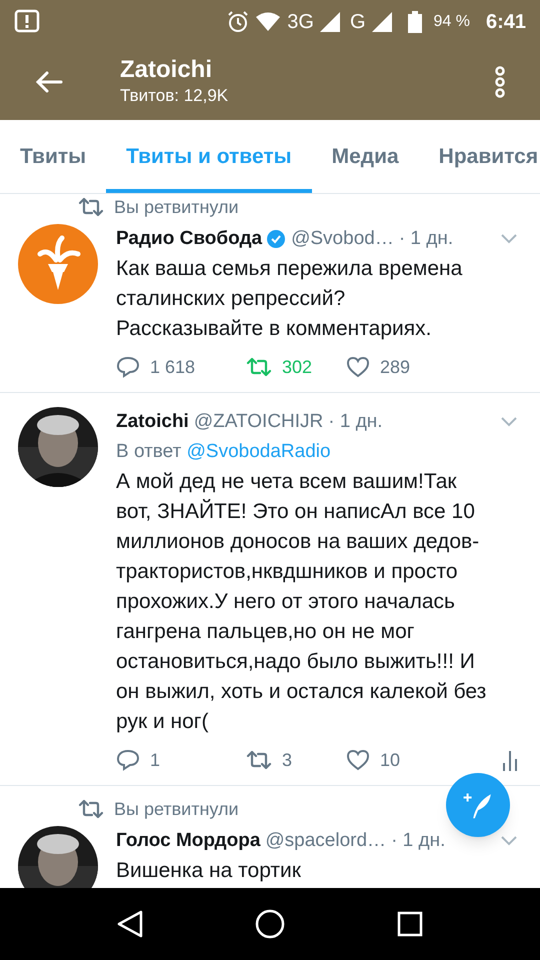 The image size is (540, 960). What do you see at coordinates (506, 22) in the screenshot?
I see `clock: 6:41` at bounding box center [506, 22].